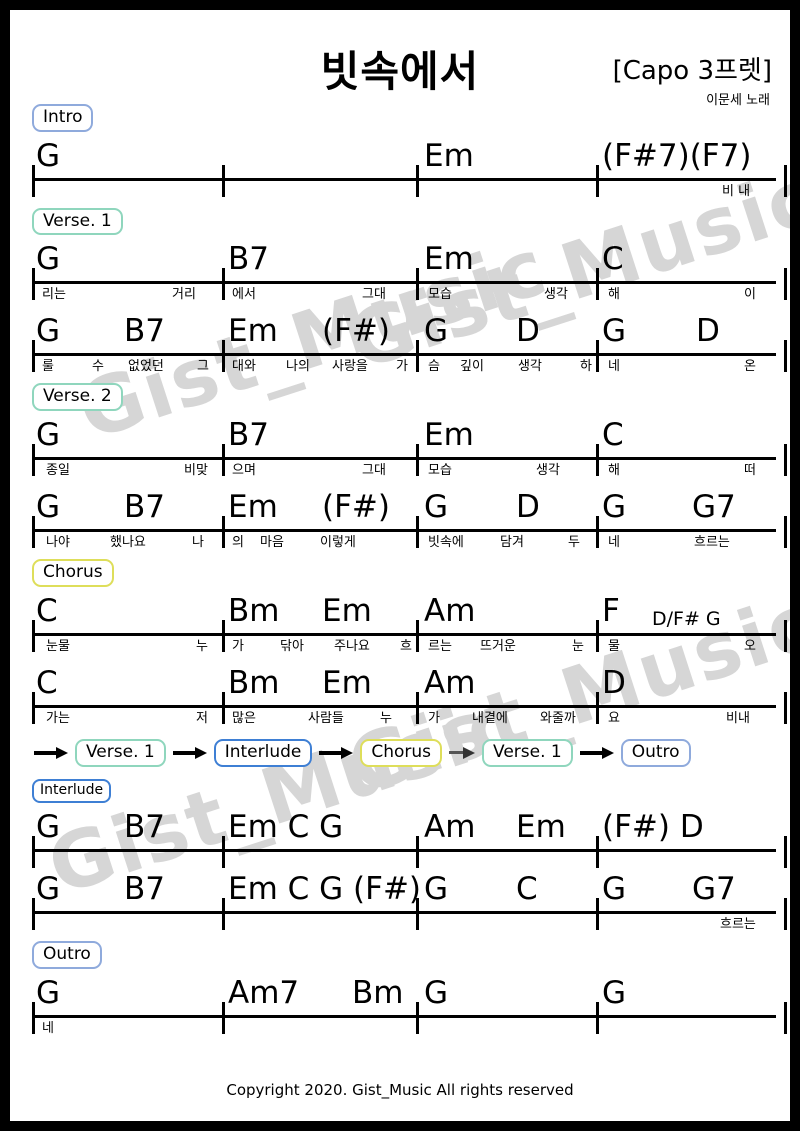  What do you see at coordinates (325, 889) in the screenshot?
I see `chord-label: Em C G (F#)` at bounding box center [325, 889].